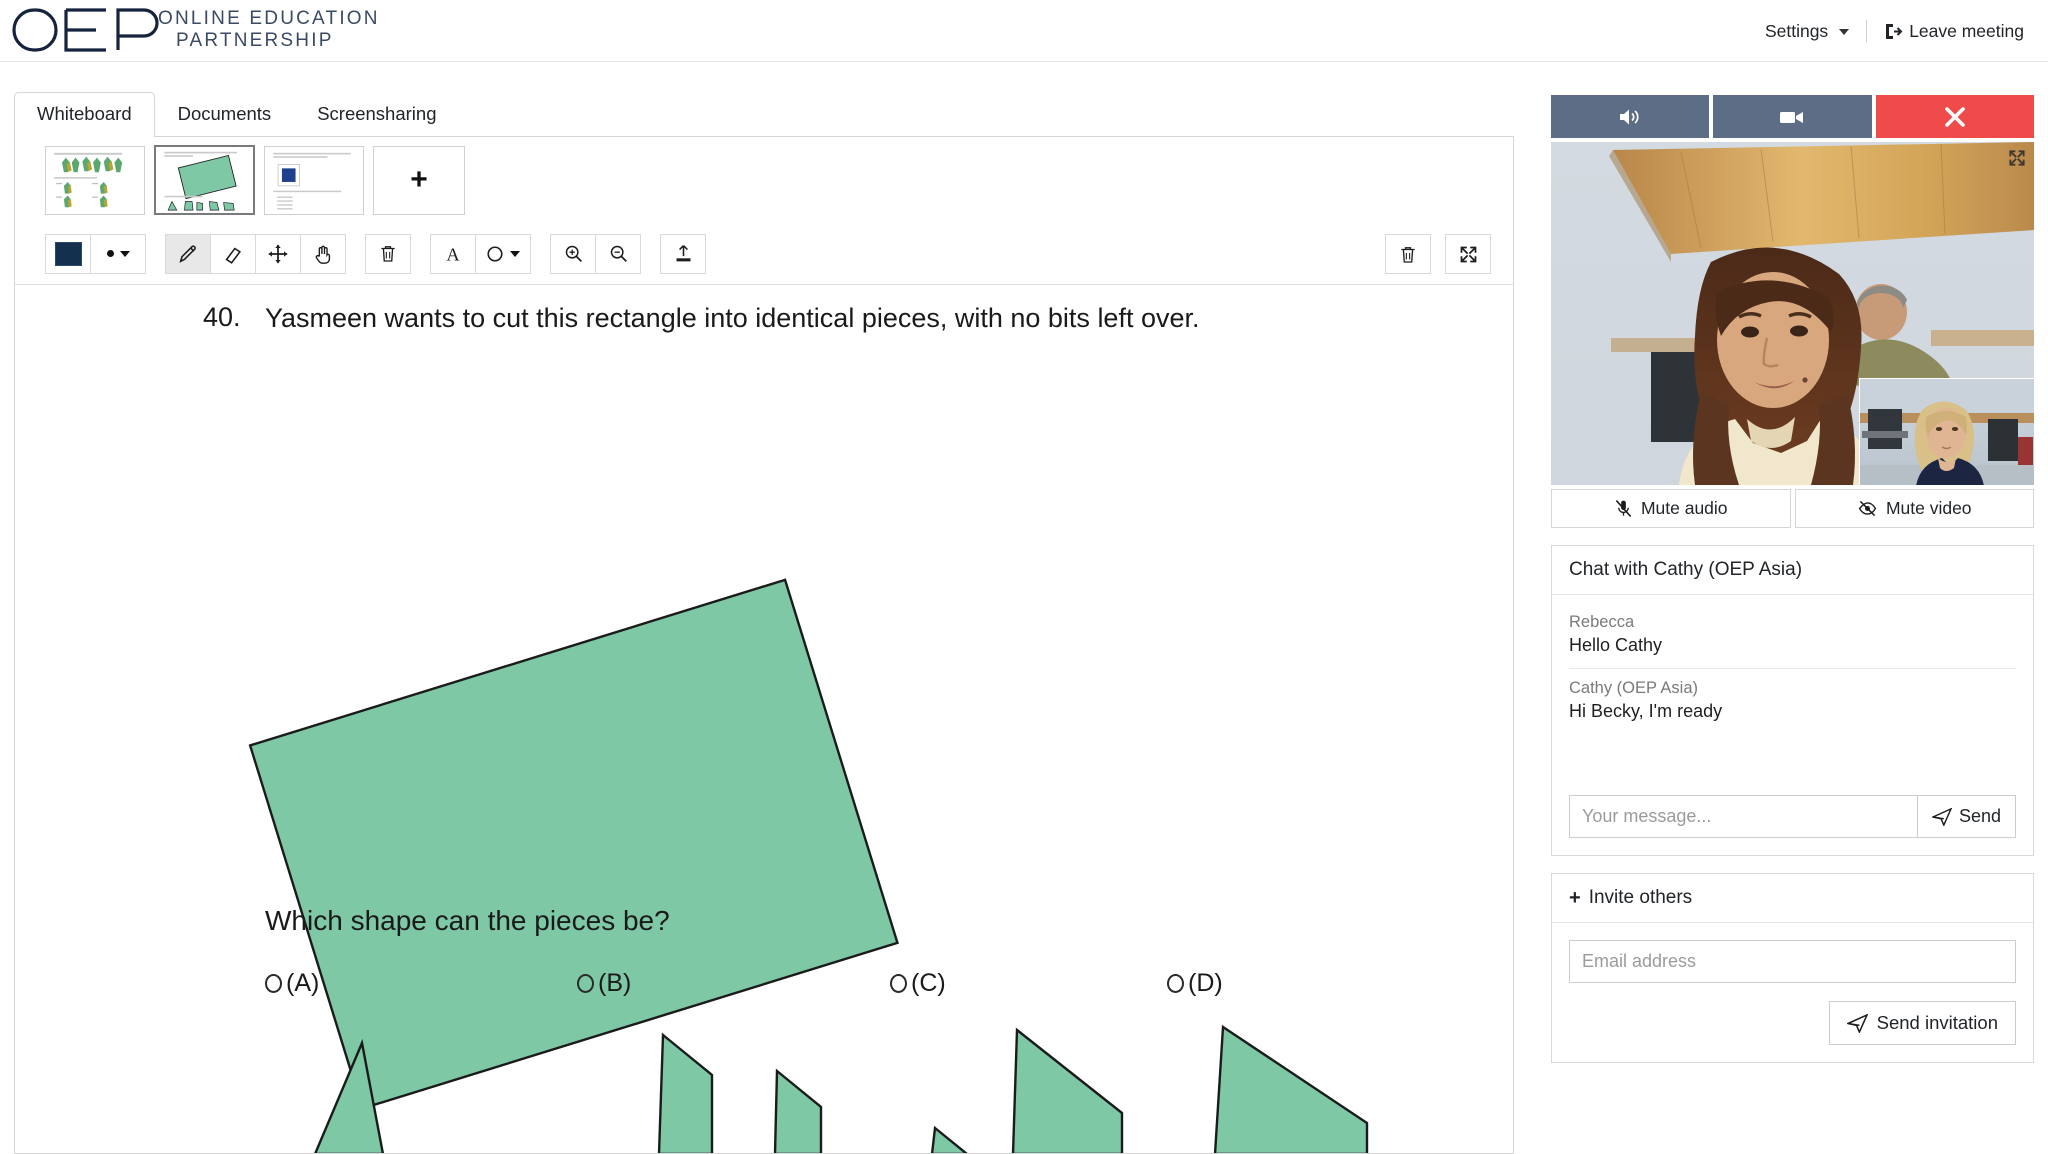 Image resolution: width=2048 pixels, height=1154 pixels. Describe the element at coordinates (604, 983) in the screenshot. I see `option-b: (B)` at that location.